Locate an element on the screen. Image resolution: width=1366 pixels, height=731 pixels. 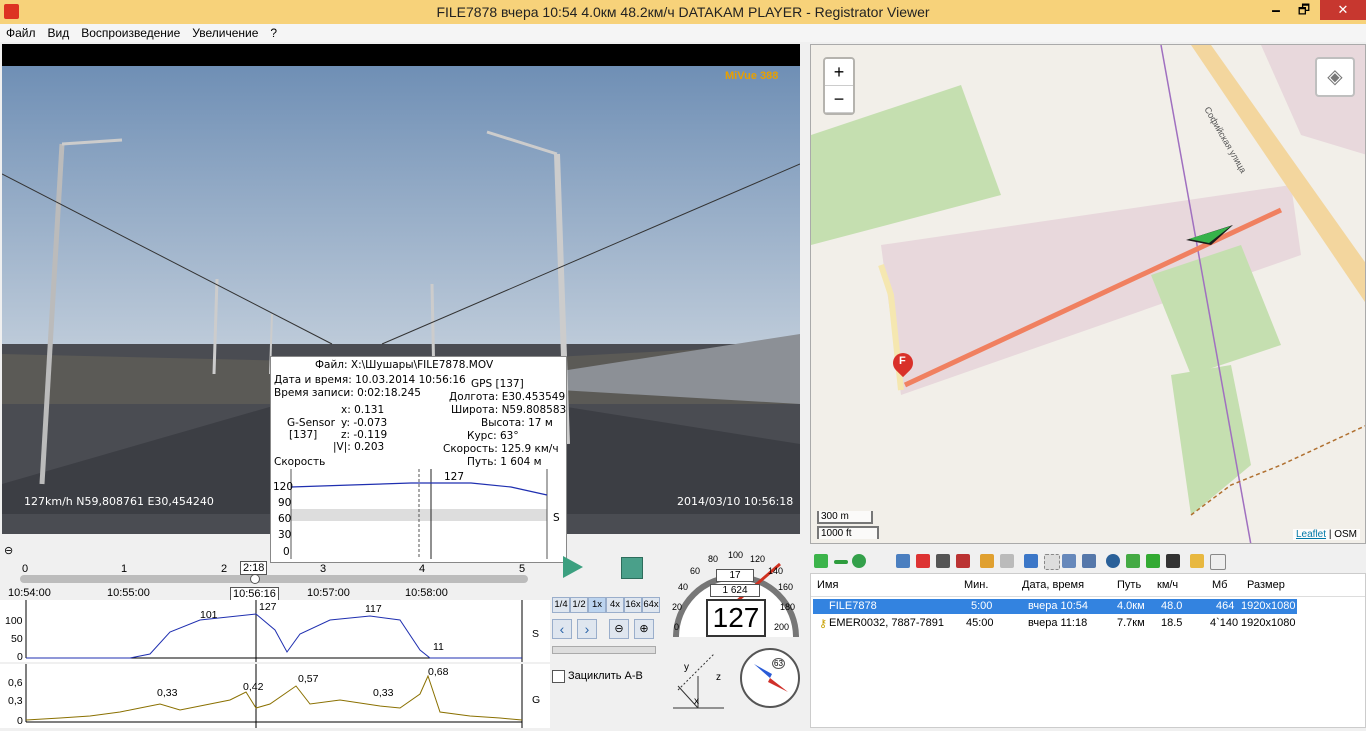
speed-16x-button: 16x is located at coordinates (633, 605).